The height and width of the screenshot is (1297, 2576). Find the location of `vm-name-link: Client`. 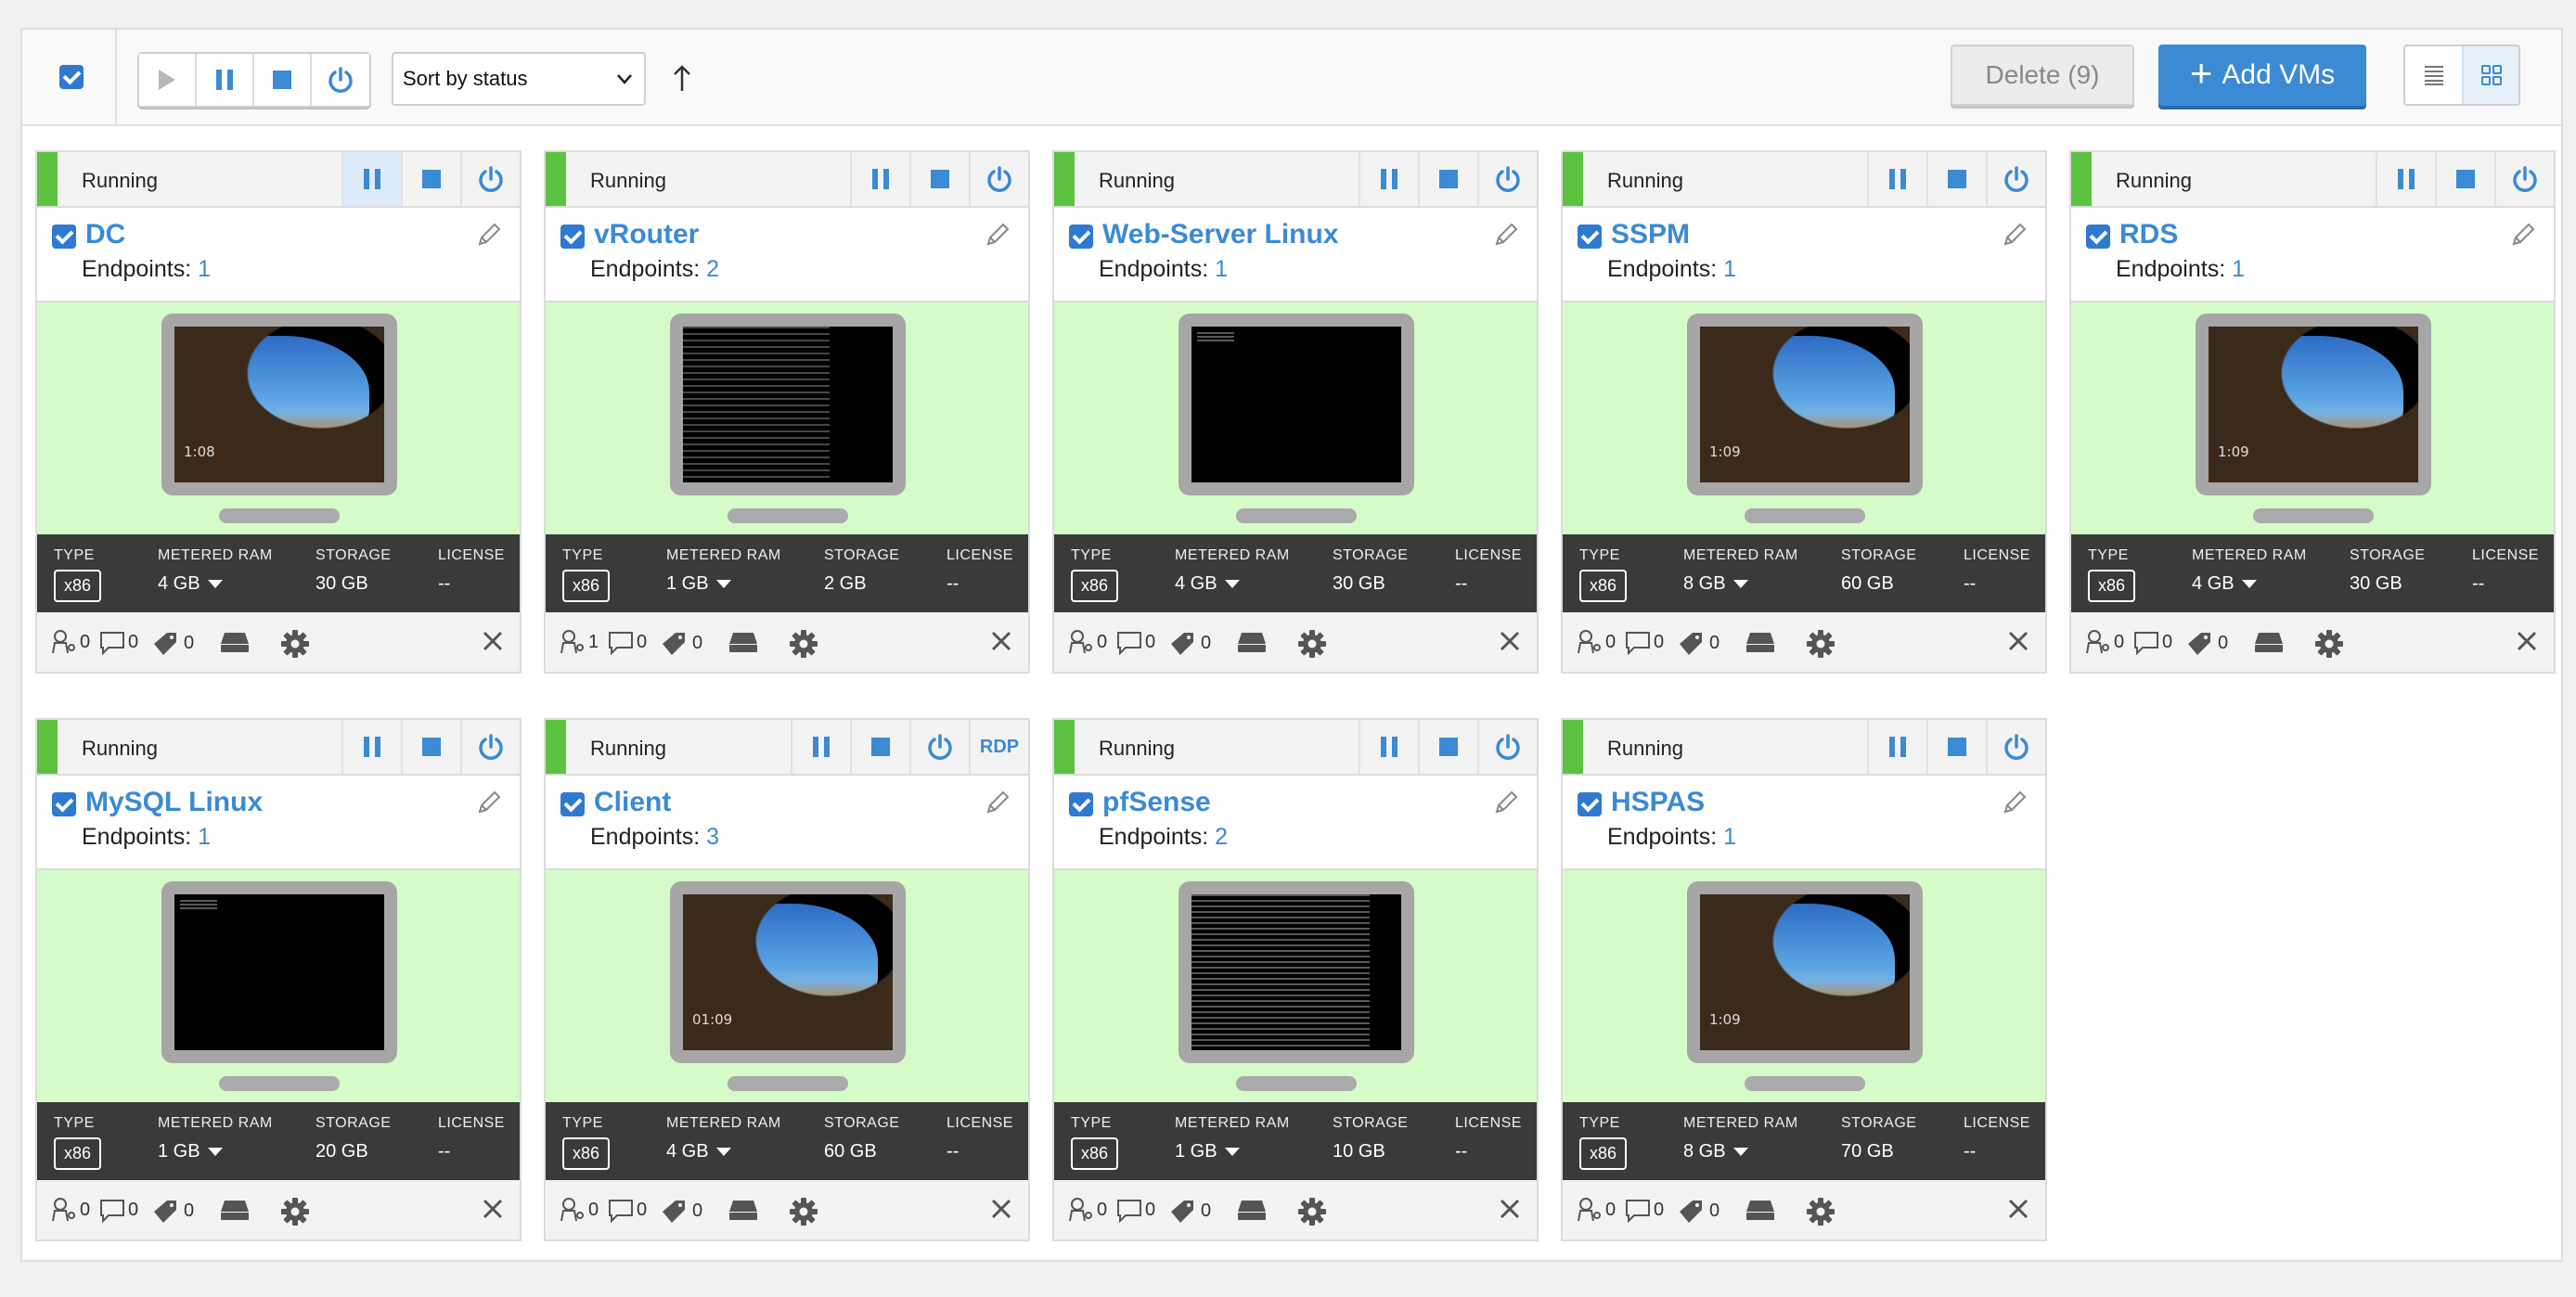

vm-name-link: Client is located at coordinates (632, 803).